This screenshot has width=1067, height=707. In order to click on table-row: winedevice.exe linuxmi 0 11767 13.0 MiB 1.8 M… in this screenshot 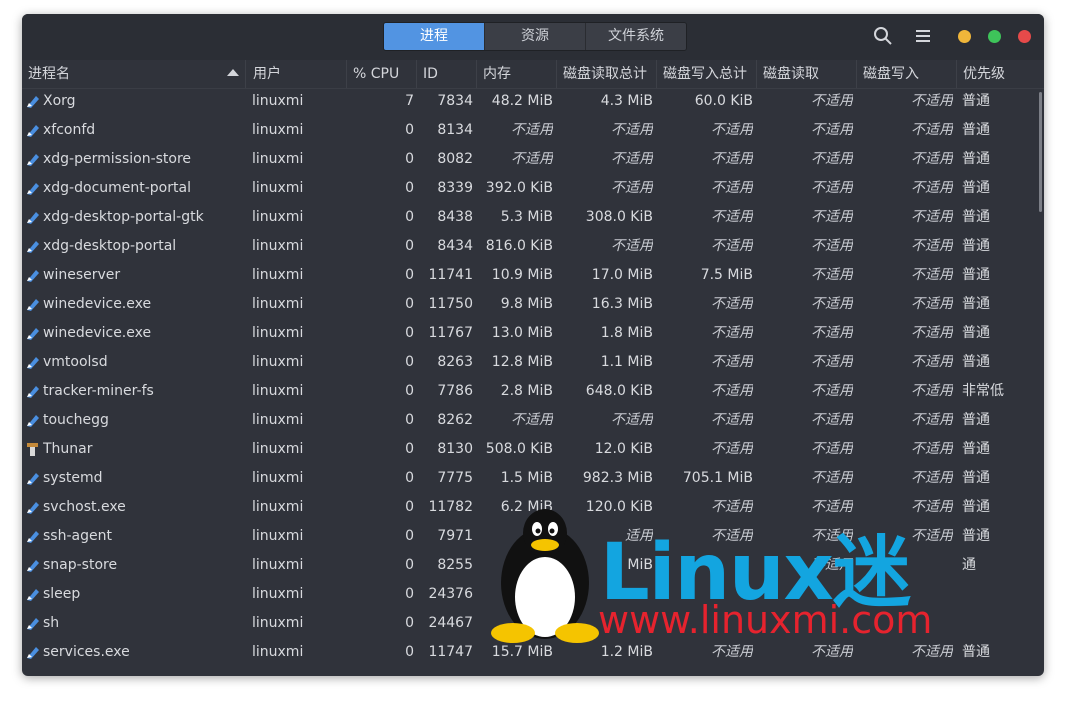, I will do `click(530, 333)`.